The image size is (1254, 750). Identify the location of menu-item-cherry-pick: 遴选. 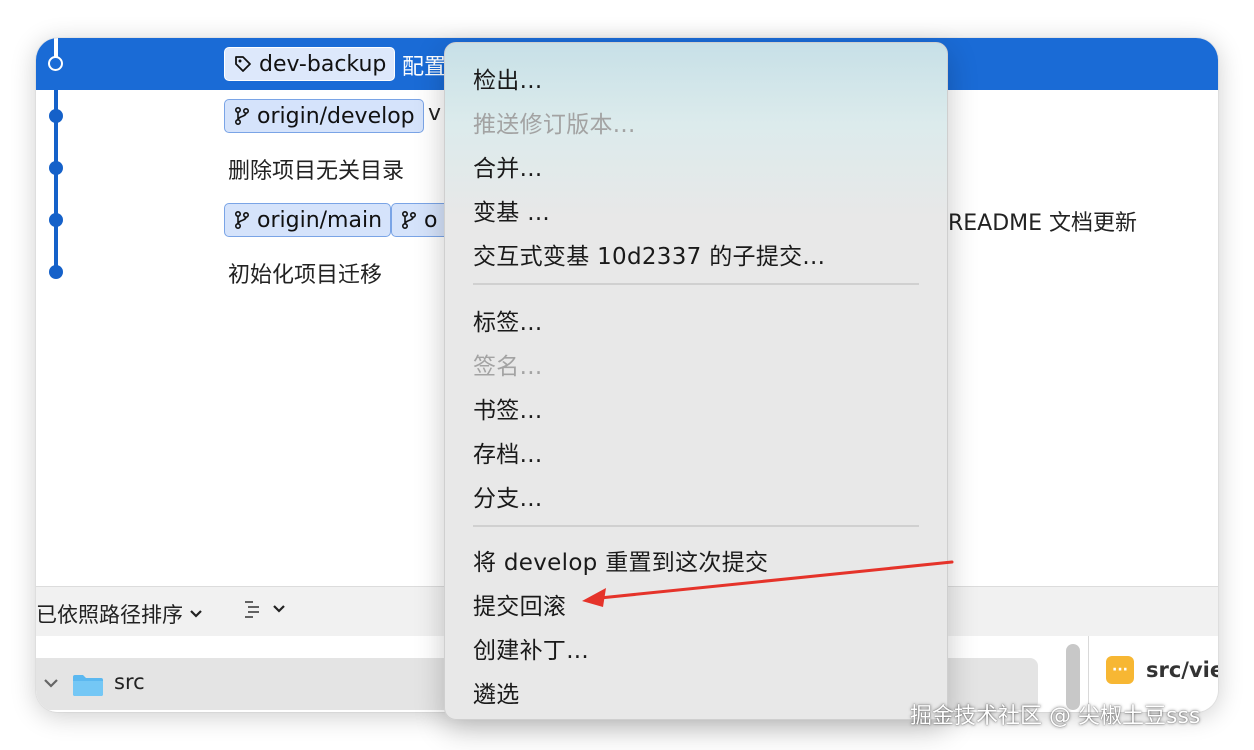
(496, 692).